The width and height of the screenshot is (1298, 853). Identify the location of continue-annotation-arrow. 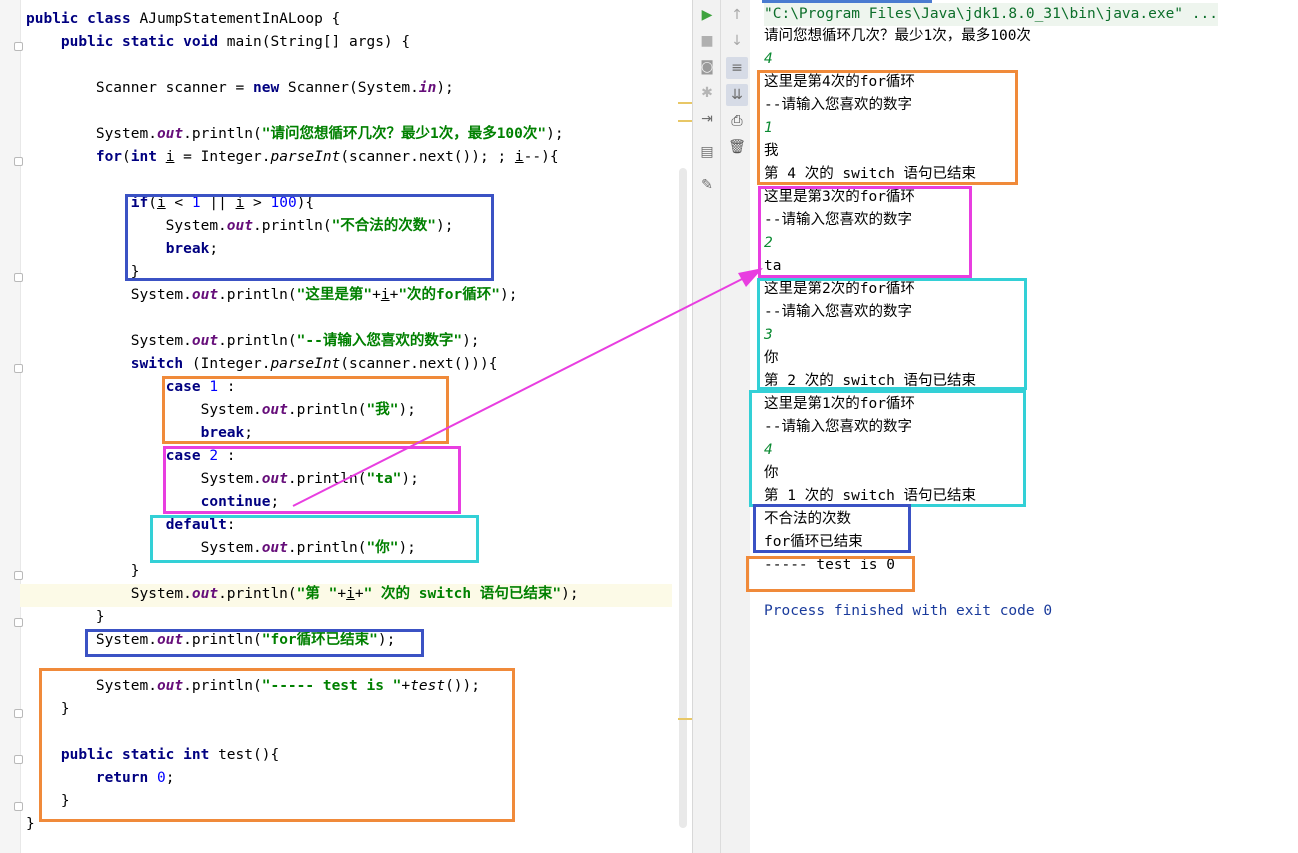
(527, 387).